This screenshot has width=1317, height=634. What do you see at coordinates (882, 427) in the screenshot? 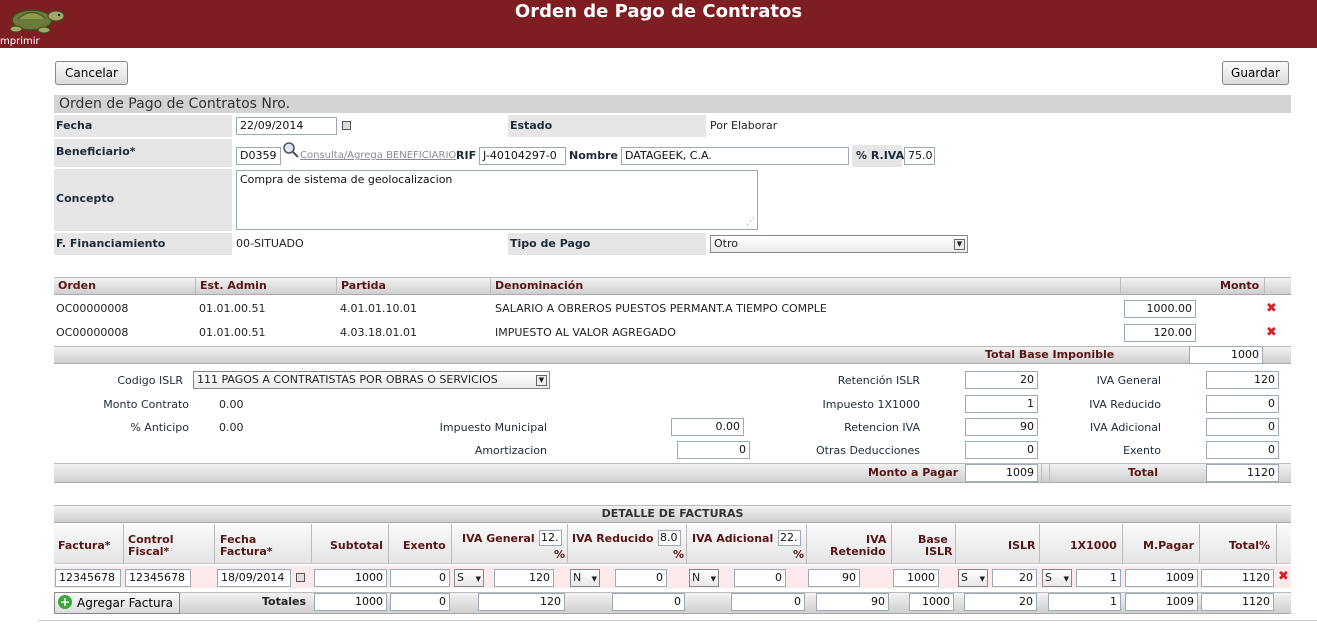
I see `retencion-iva-label: Retencion IVA` at bounding box center [882, 427].